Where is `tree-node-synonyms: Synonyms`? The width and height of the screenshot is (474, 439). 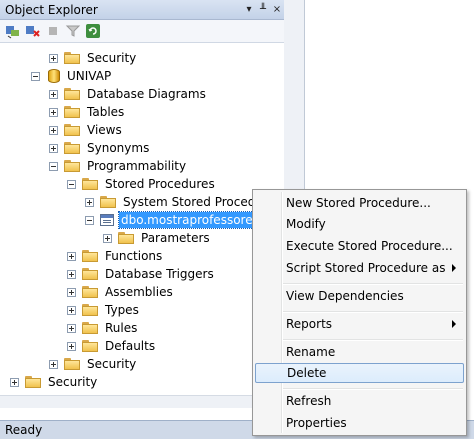
tree-node-synonyms: Synonyms is located at coordinates (100, 148).